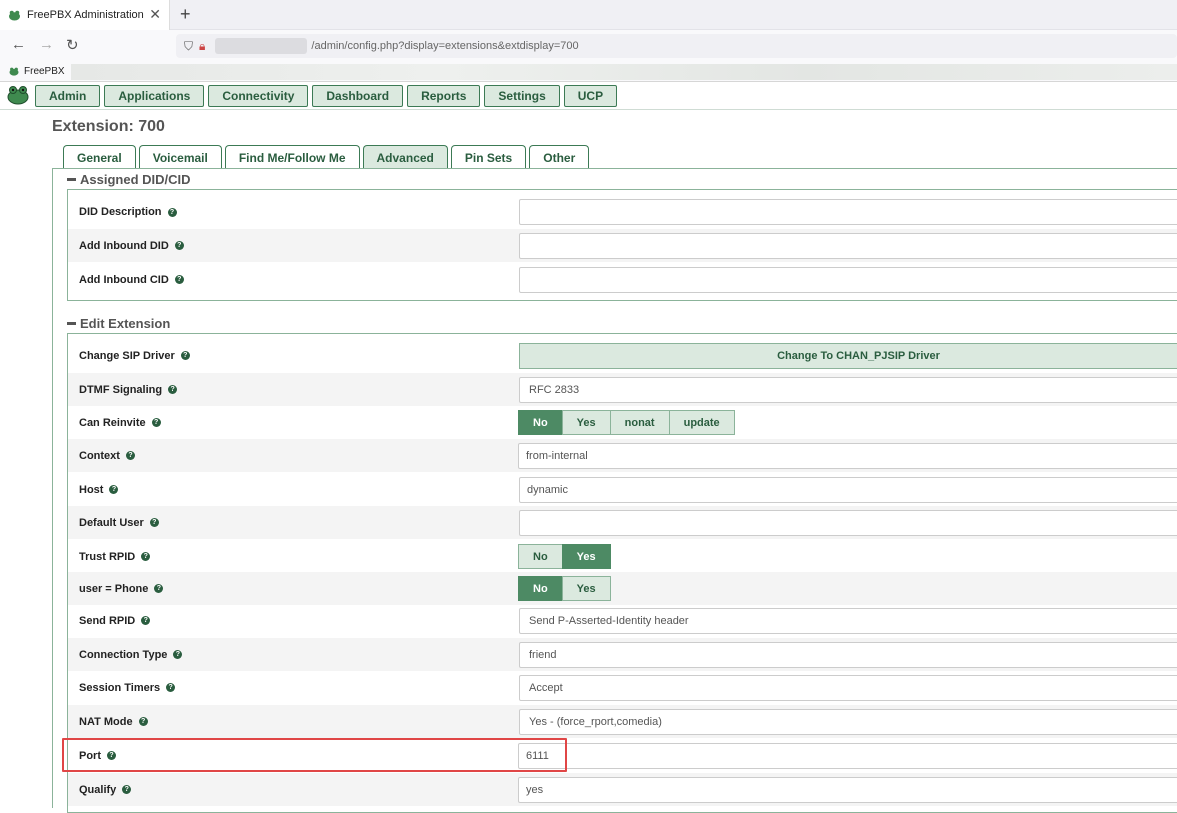 This screenshot has width=1177, height=813. Describe the element at coordinates (590, 96) in the screenshot. I see `menu-ucp: UCP` at that location.